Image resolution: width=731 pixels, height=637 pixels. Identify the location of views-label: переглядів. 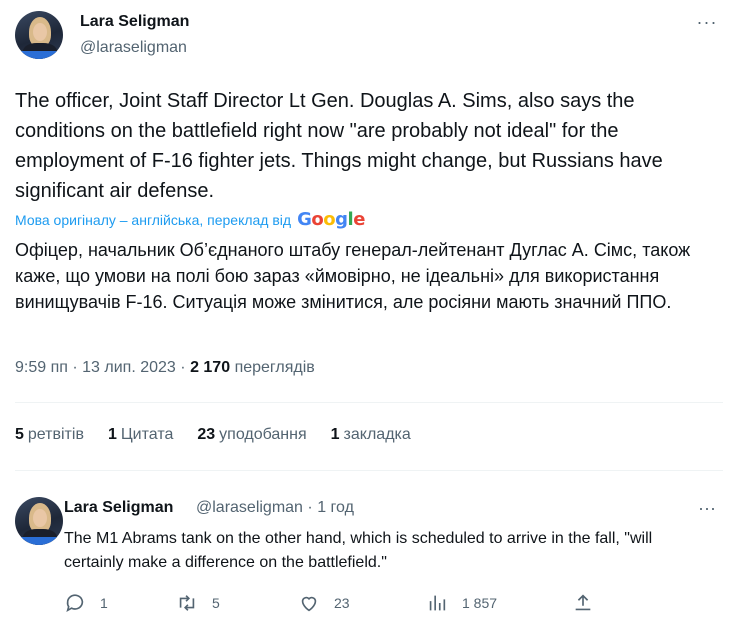
(274, 367).